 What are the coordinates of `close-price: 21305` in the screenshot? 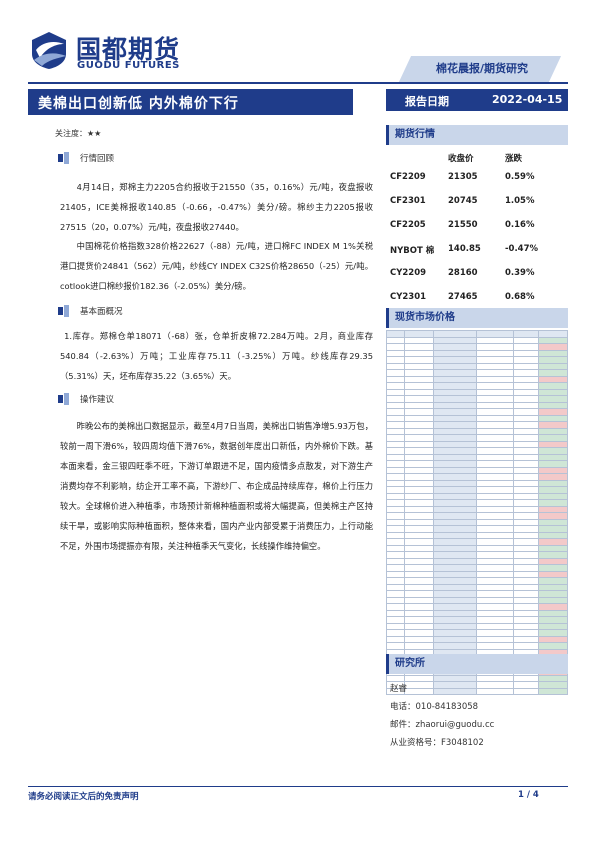 It's located at (463, 177).